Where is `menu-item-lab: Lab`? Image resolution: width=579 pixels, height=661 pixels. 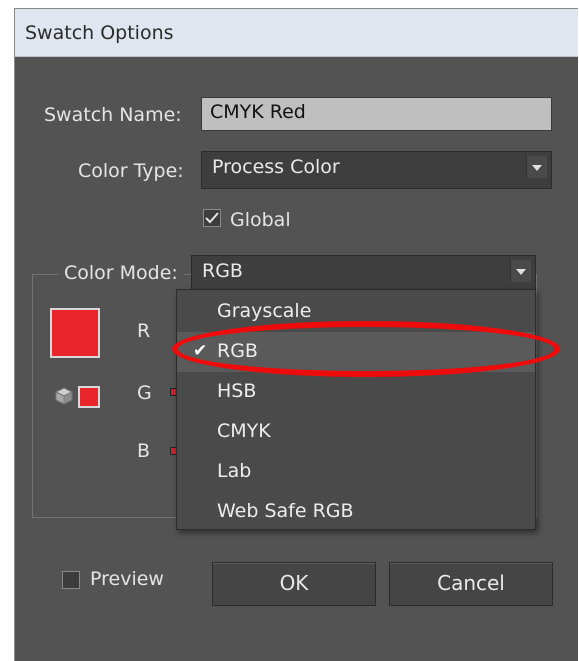 menu-item-lab: Lab is located at coordinates (356, 472).